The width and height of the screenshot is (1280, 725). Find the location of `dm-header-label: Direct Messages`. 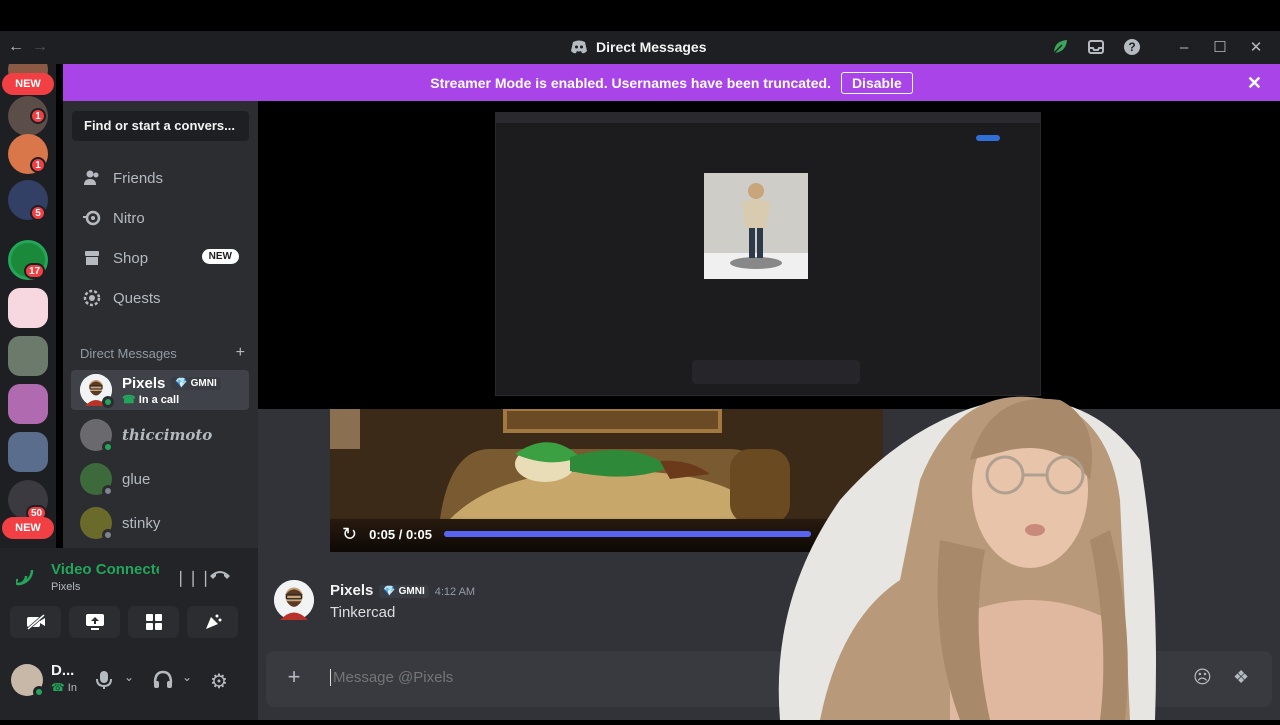

dm-header-label: Direct Messages is located at coordinates (128, 353).